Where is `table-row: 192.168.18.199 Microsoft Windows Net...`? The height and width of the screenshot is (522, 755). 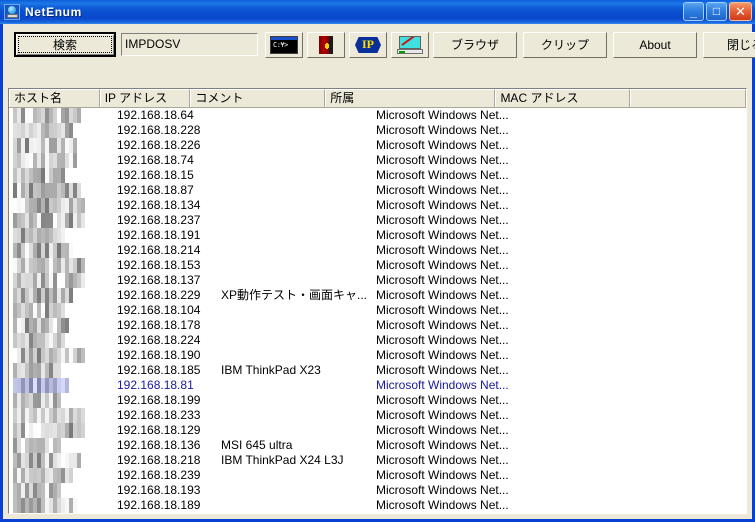
table-row: 192.168.18.199 Microsoft Windows Net... is located at coordinates (377, 400).